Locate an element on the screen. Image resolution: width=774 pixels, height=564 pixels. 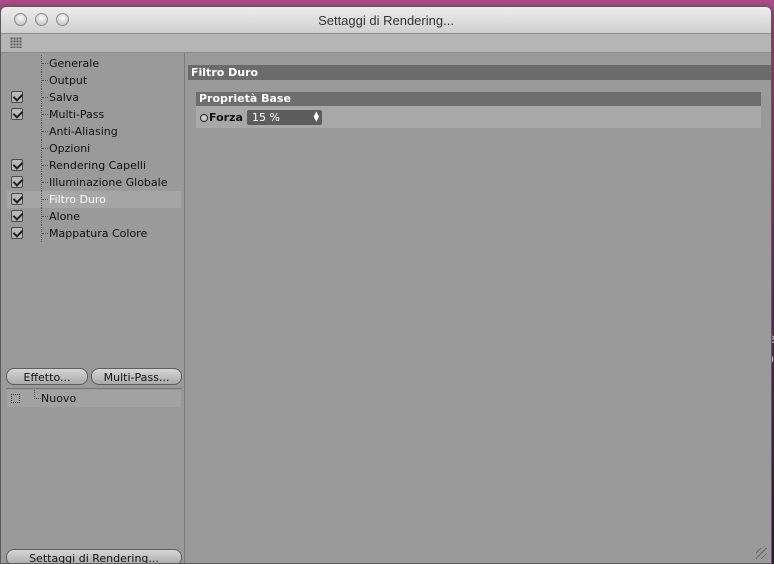
sidebar-item-label: Salva is located at coordinates (64, 97).